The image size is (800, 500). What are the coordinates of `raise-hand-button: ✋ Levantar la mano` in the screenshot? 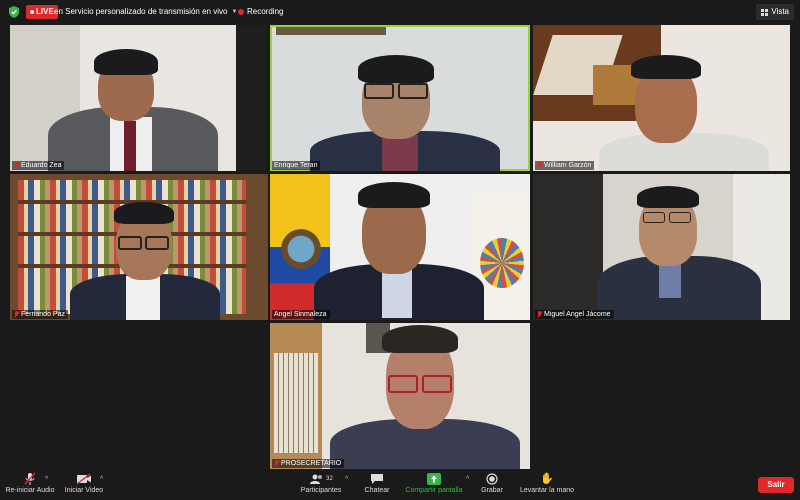 It's located at (547, 483).